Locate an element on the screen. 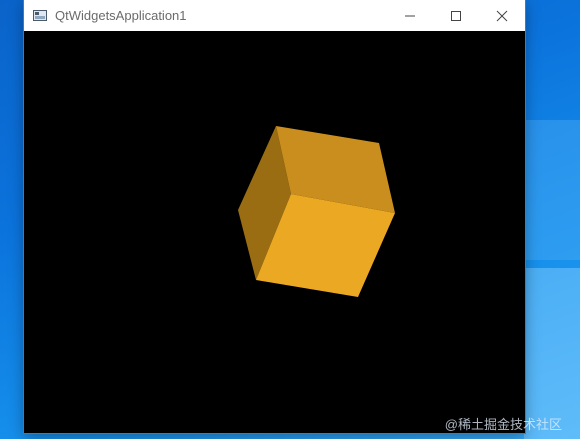 The height and width of the screenshot is (439, 580). window-title: QtWidgetsApplication1 is located at coordinates (121, 15).